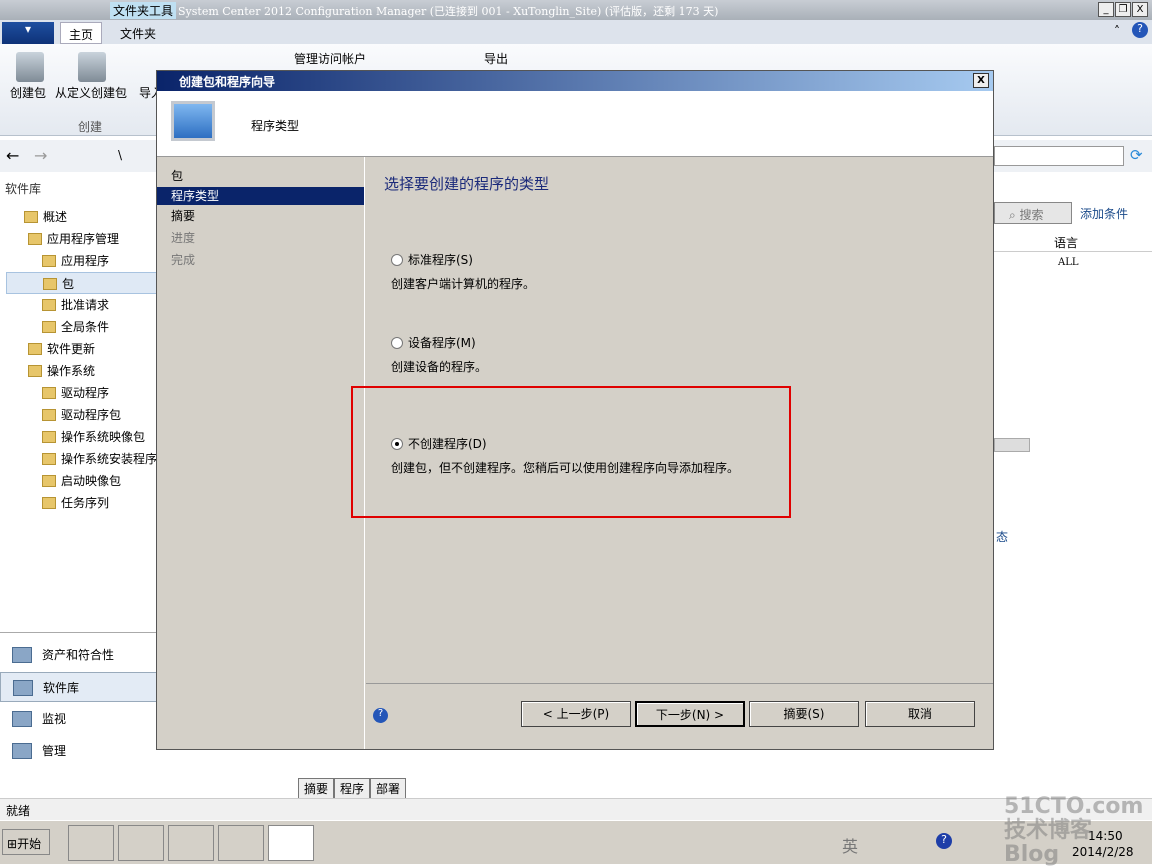 The image size is (1152, 867). What do you see at coordinates (82, 261) in the screenshot?
I see `tree-item-applications: 应用程序` at bounding box center [82, 261].